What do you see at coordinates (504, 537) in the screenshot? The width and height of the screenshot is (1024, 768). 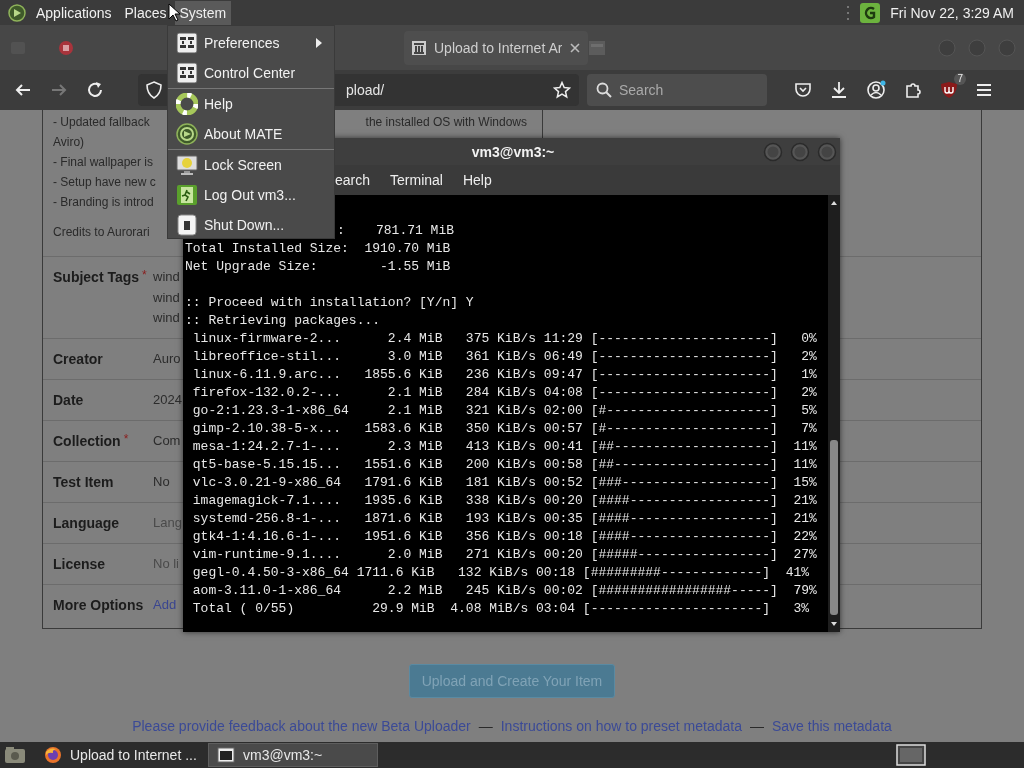 I see `terminal-line: gtk4-1:4.16.6-1-... 1951.6 KiB 356 KiB/s 00:18 [####------------------] 22%` at bounding box center [504, 537].